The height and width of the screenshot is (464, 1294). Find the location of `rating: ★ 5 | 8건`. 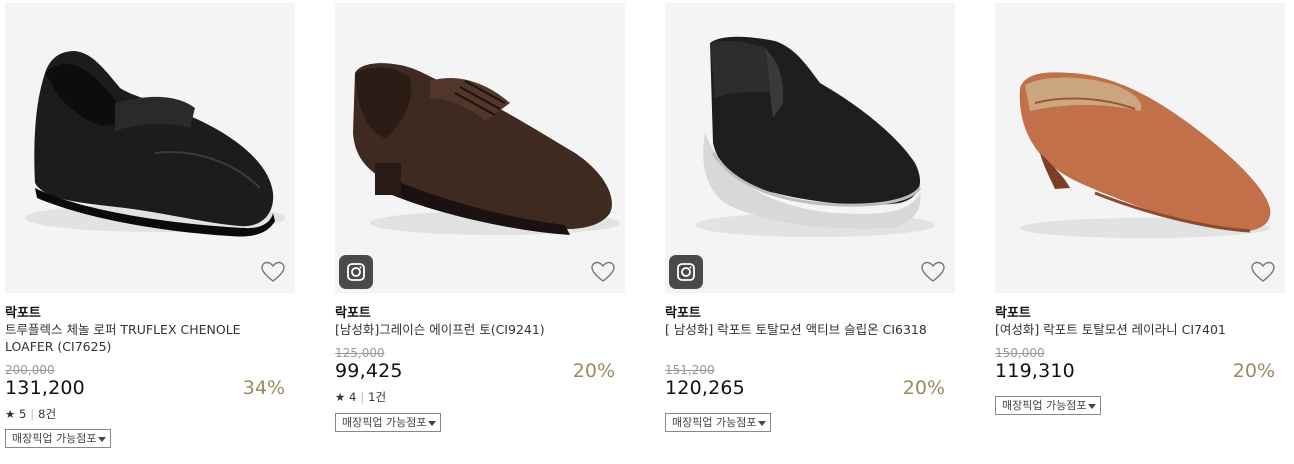

rating: ★ 5 | 8건 is located at coordinates (30, 414).